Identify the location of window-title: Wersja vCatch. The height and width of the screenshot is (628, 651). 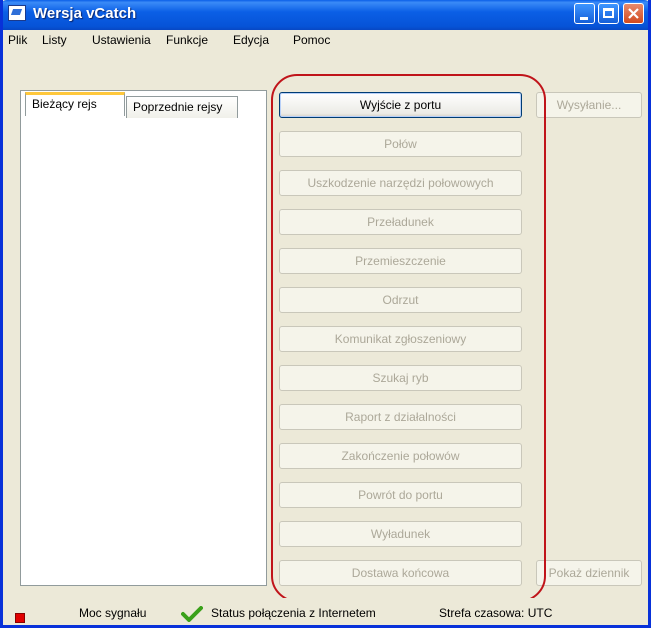
(85, 13).